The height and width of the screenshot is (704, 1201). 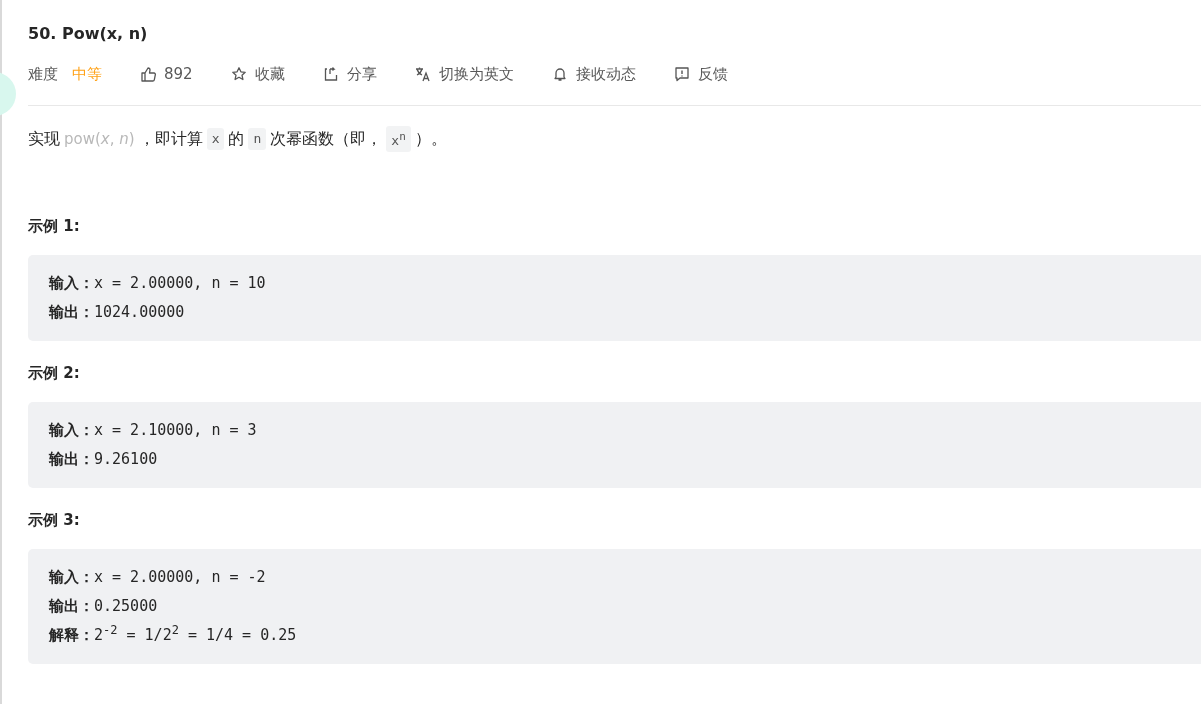 I want to click on description-text: 的, so click(x=236, y=139).